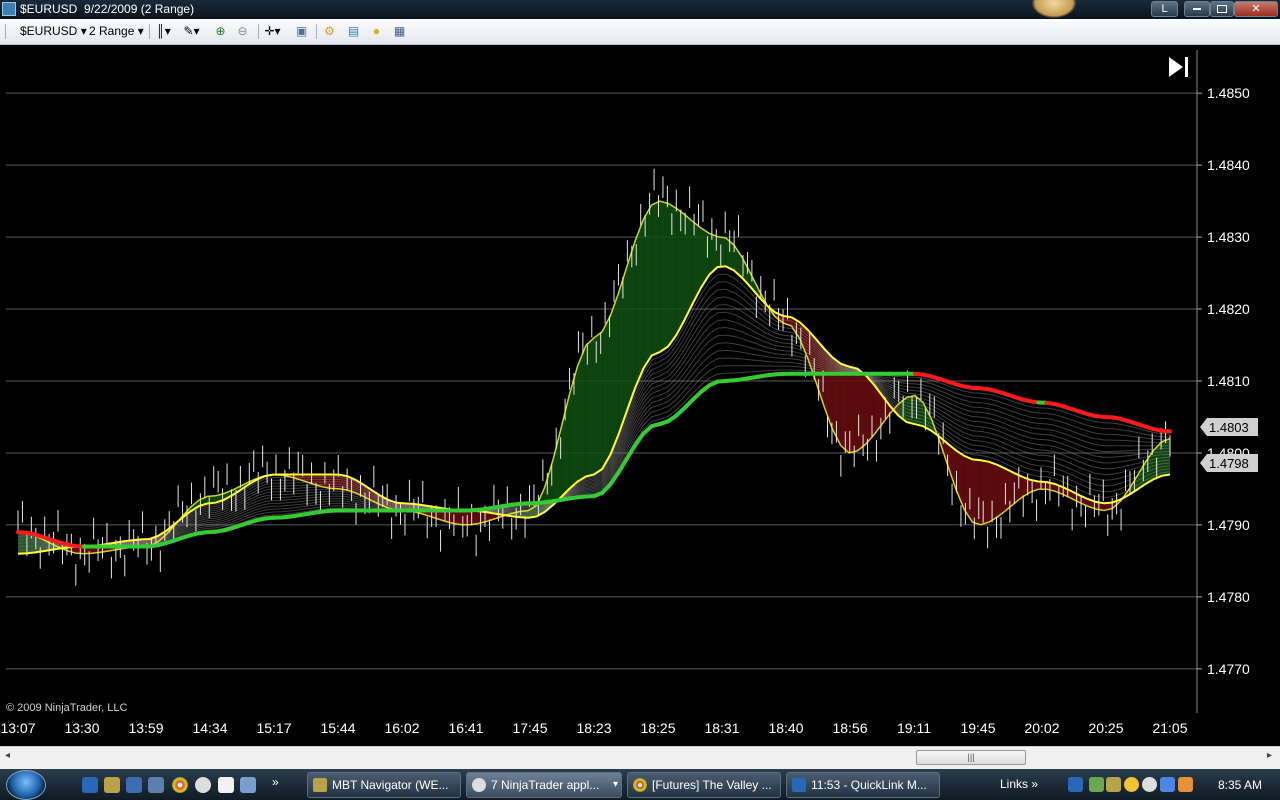  I want to click on desktop-icon, so click(134, 785).